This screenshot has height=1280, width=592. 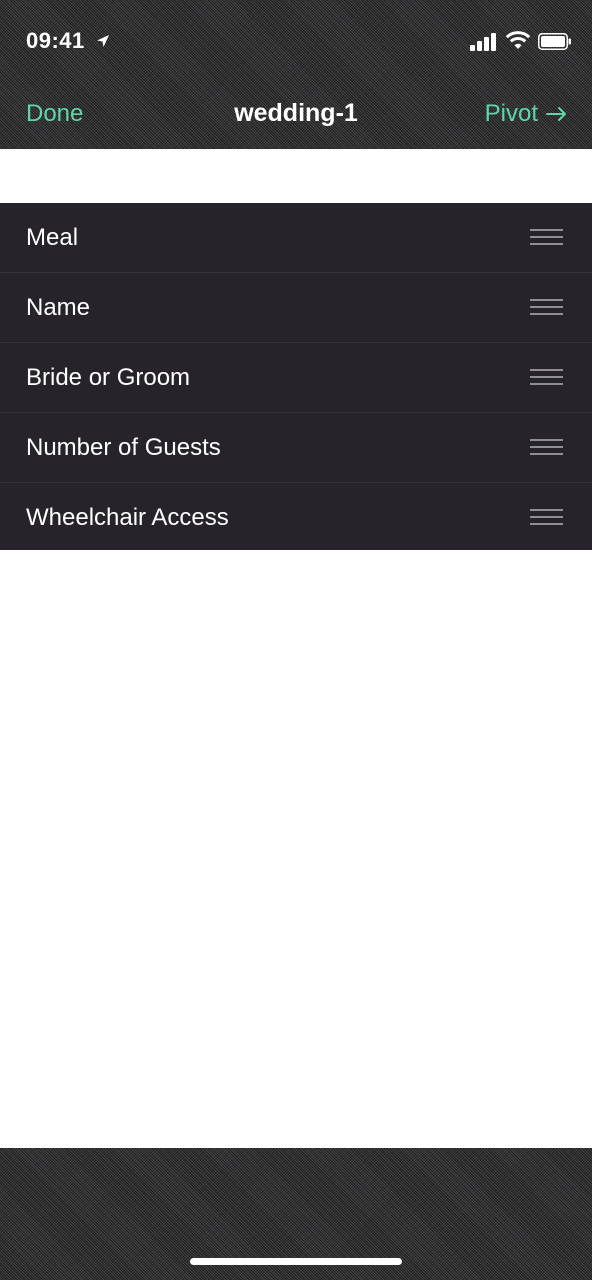 I want to click on done-button: Done, so click(x=54, y=114).